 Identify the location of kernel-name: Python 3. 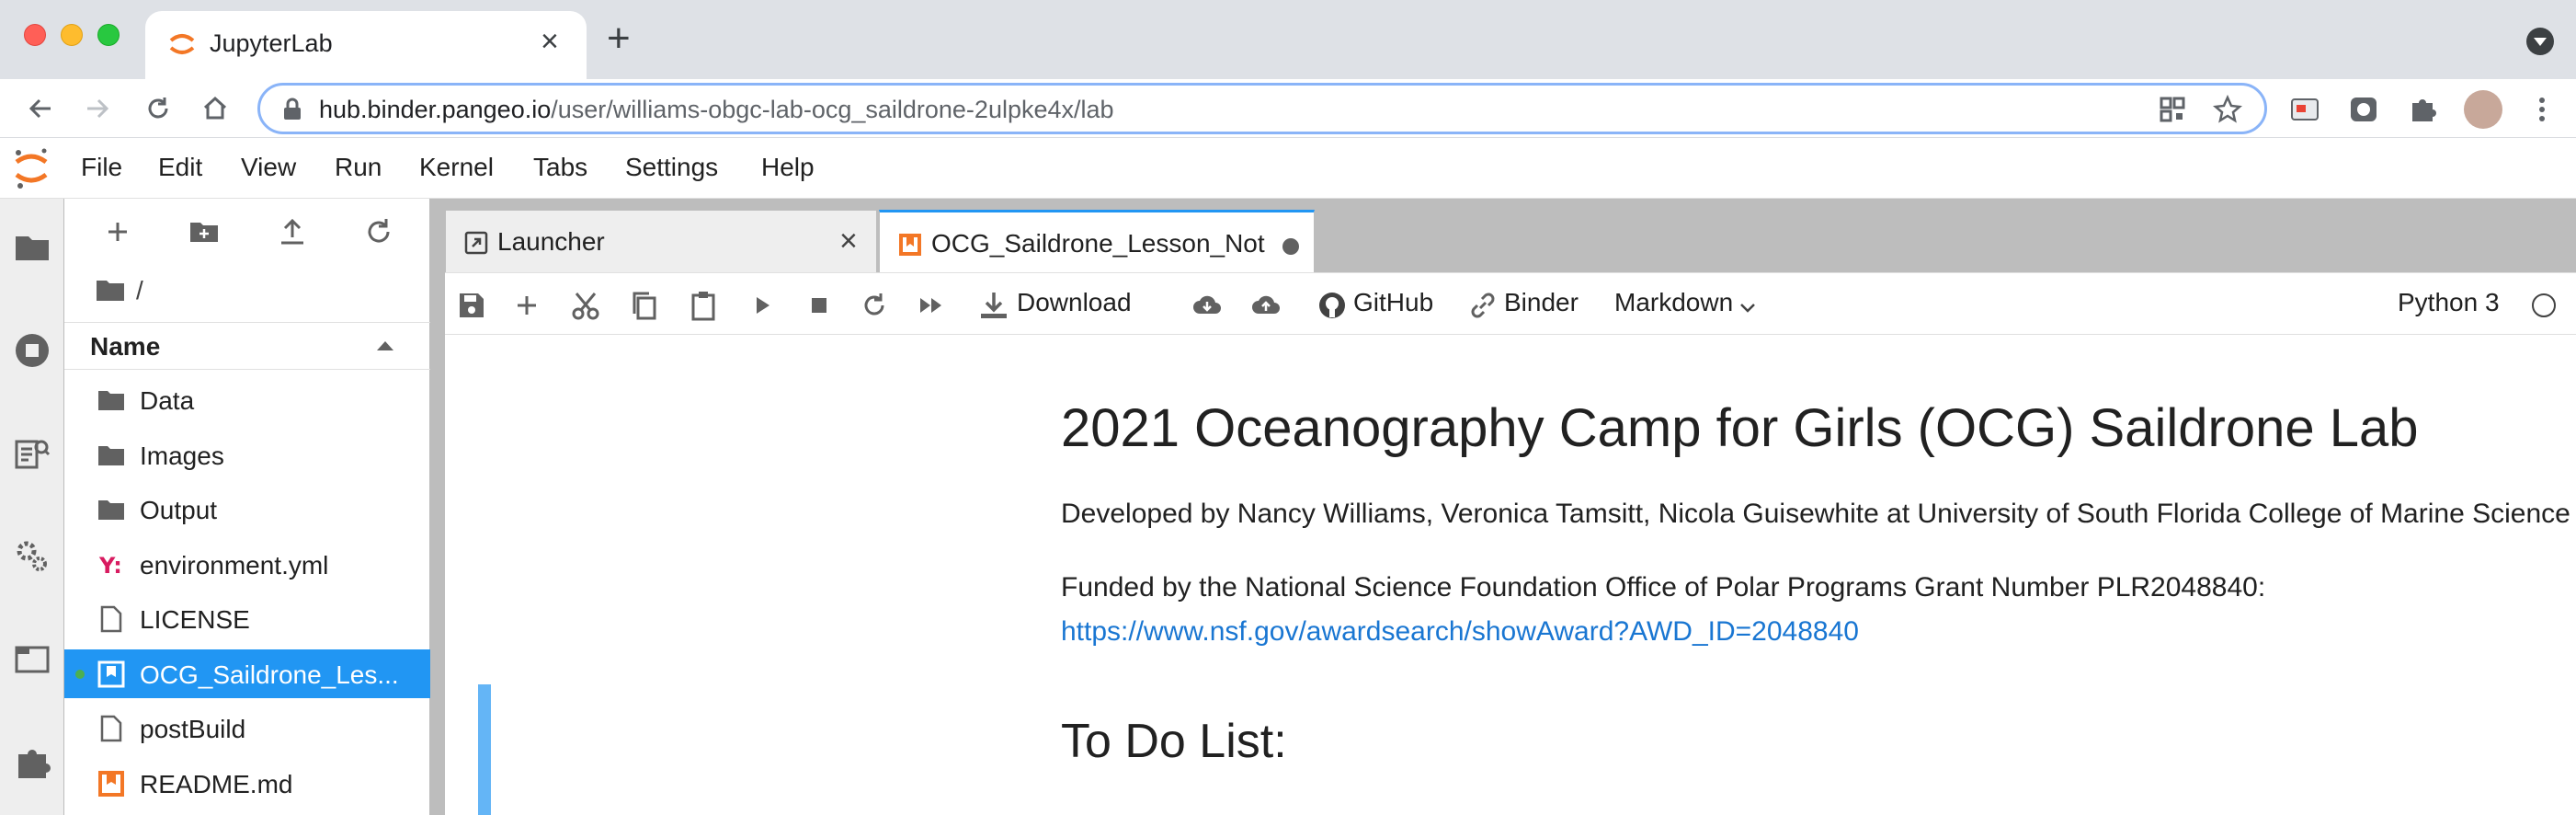
(2449, 302).